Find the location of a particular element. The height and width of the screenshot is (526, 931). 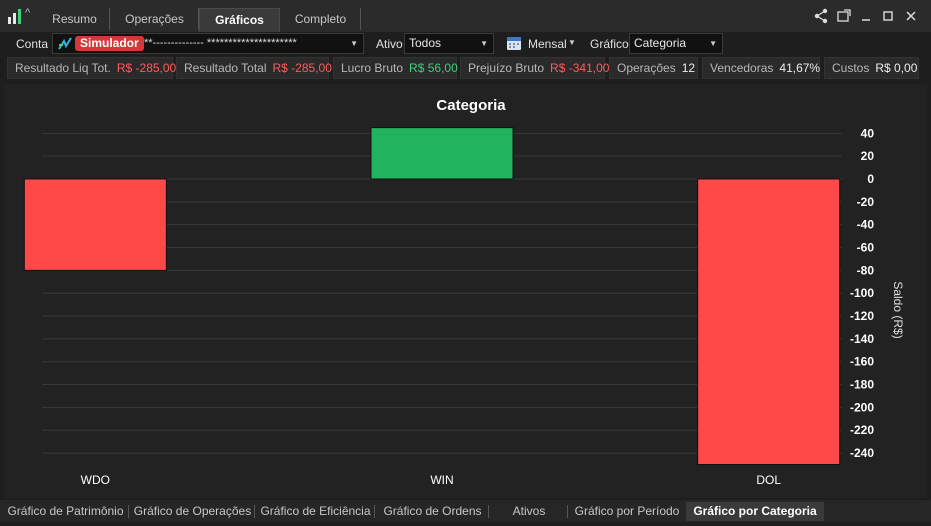

y-axis-label: Saldo (R$) is located at coordinates (898, 309).